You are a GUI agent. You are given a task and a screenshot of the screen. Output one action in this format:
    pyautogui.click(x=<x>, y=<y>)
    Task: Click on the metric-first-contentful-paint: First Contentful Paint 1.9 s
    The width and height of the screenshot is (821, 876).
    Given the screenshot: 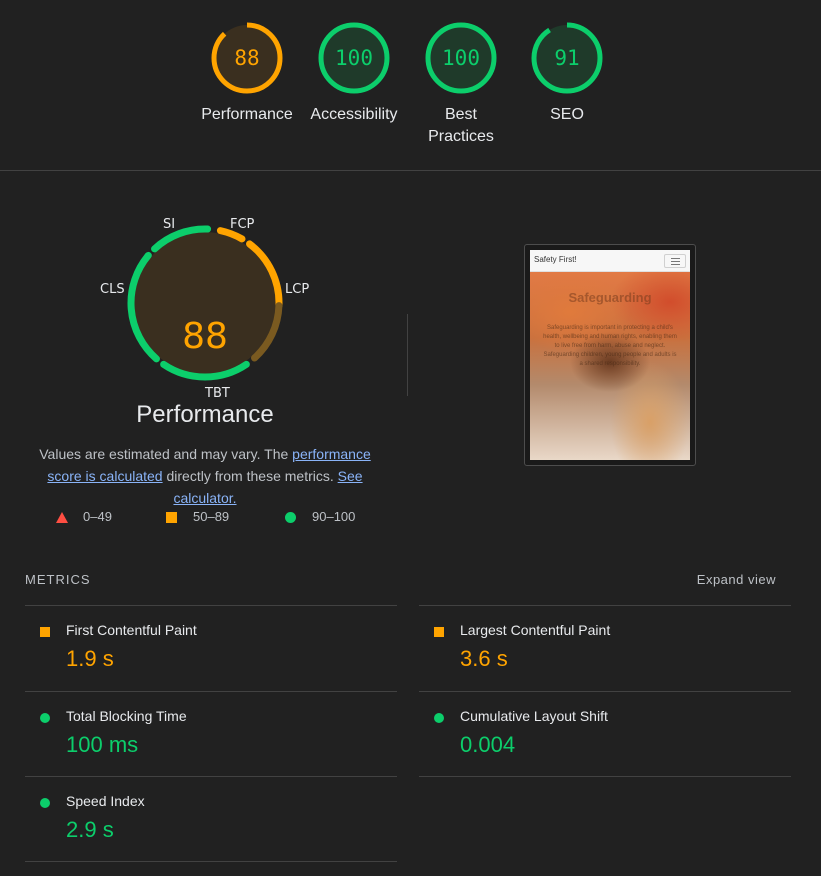 What is the action you would take?
    pyautogui.click(x=211, y=648)
    